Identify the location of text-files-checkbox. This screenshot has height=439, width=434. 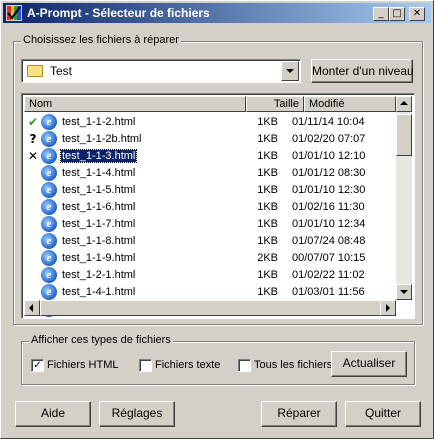
(145, 365).